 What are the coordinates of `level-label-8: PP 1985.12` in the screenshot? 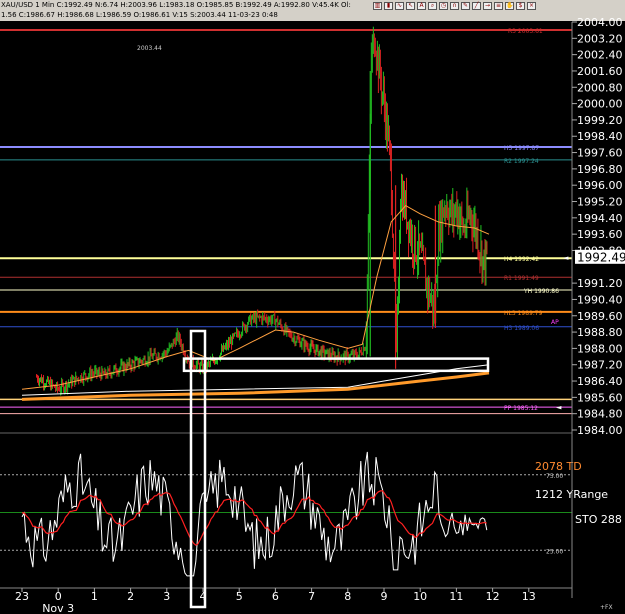 It's located at (521, 408).